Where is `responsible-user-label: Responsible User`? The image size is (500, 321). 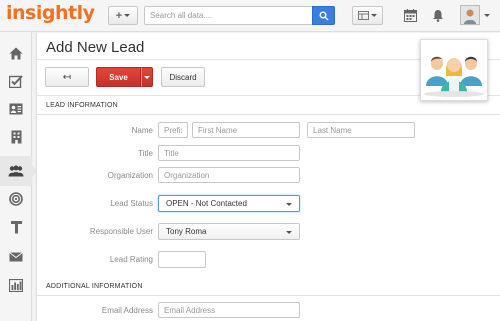
responsible-user-label: Responsible User is located at coordinates (121, 231).